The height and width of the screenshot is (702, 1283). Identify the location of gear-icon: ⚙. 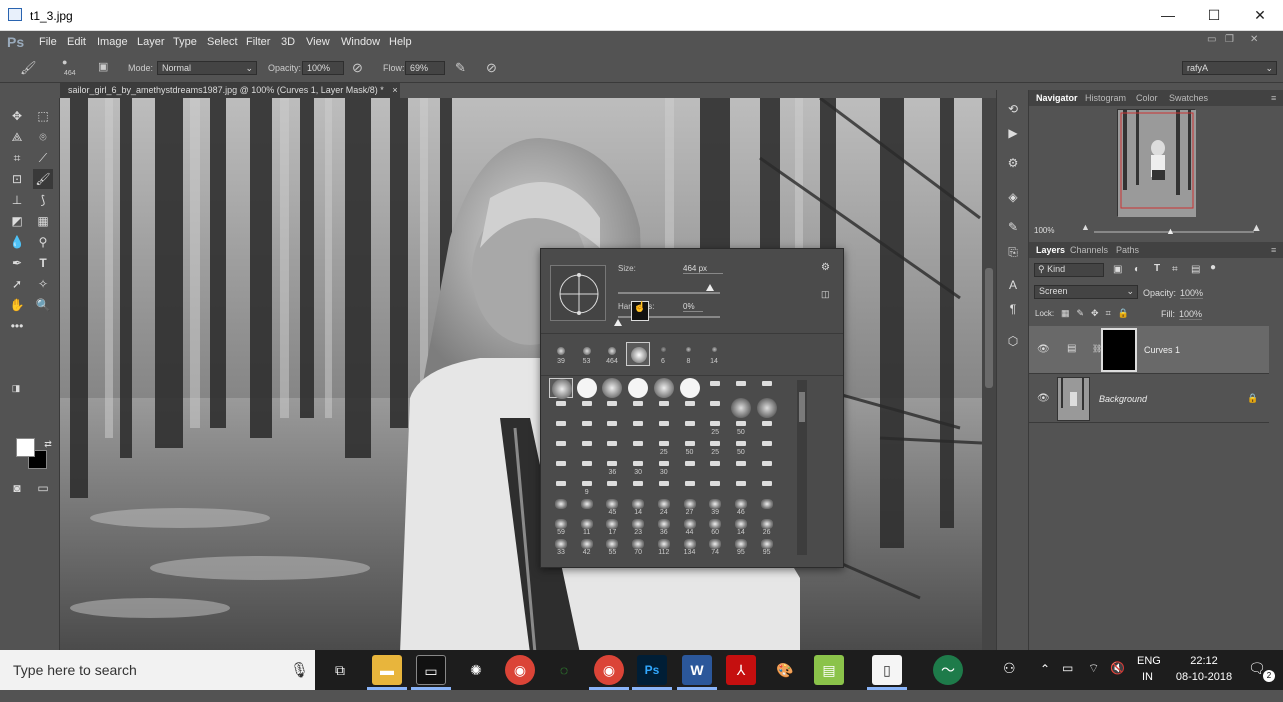
(825, 267).